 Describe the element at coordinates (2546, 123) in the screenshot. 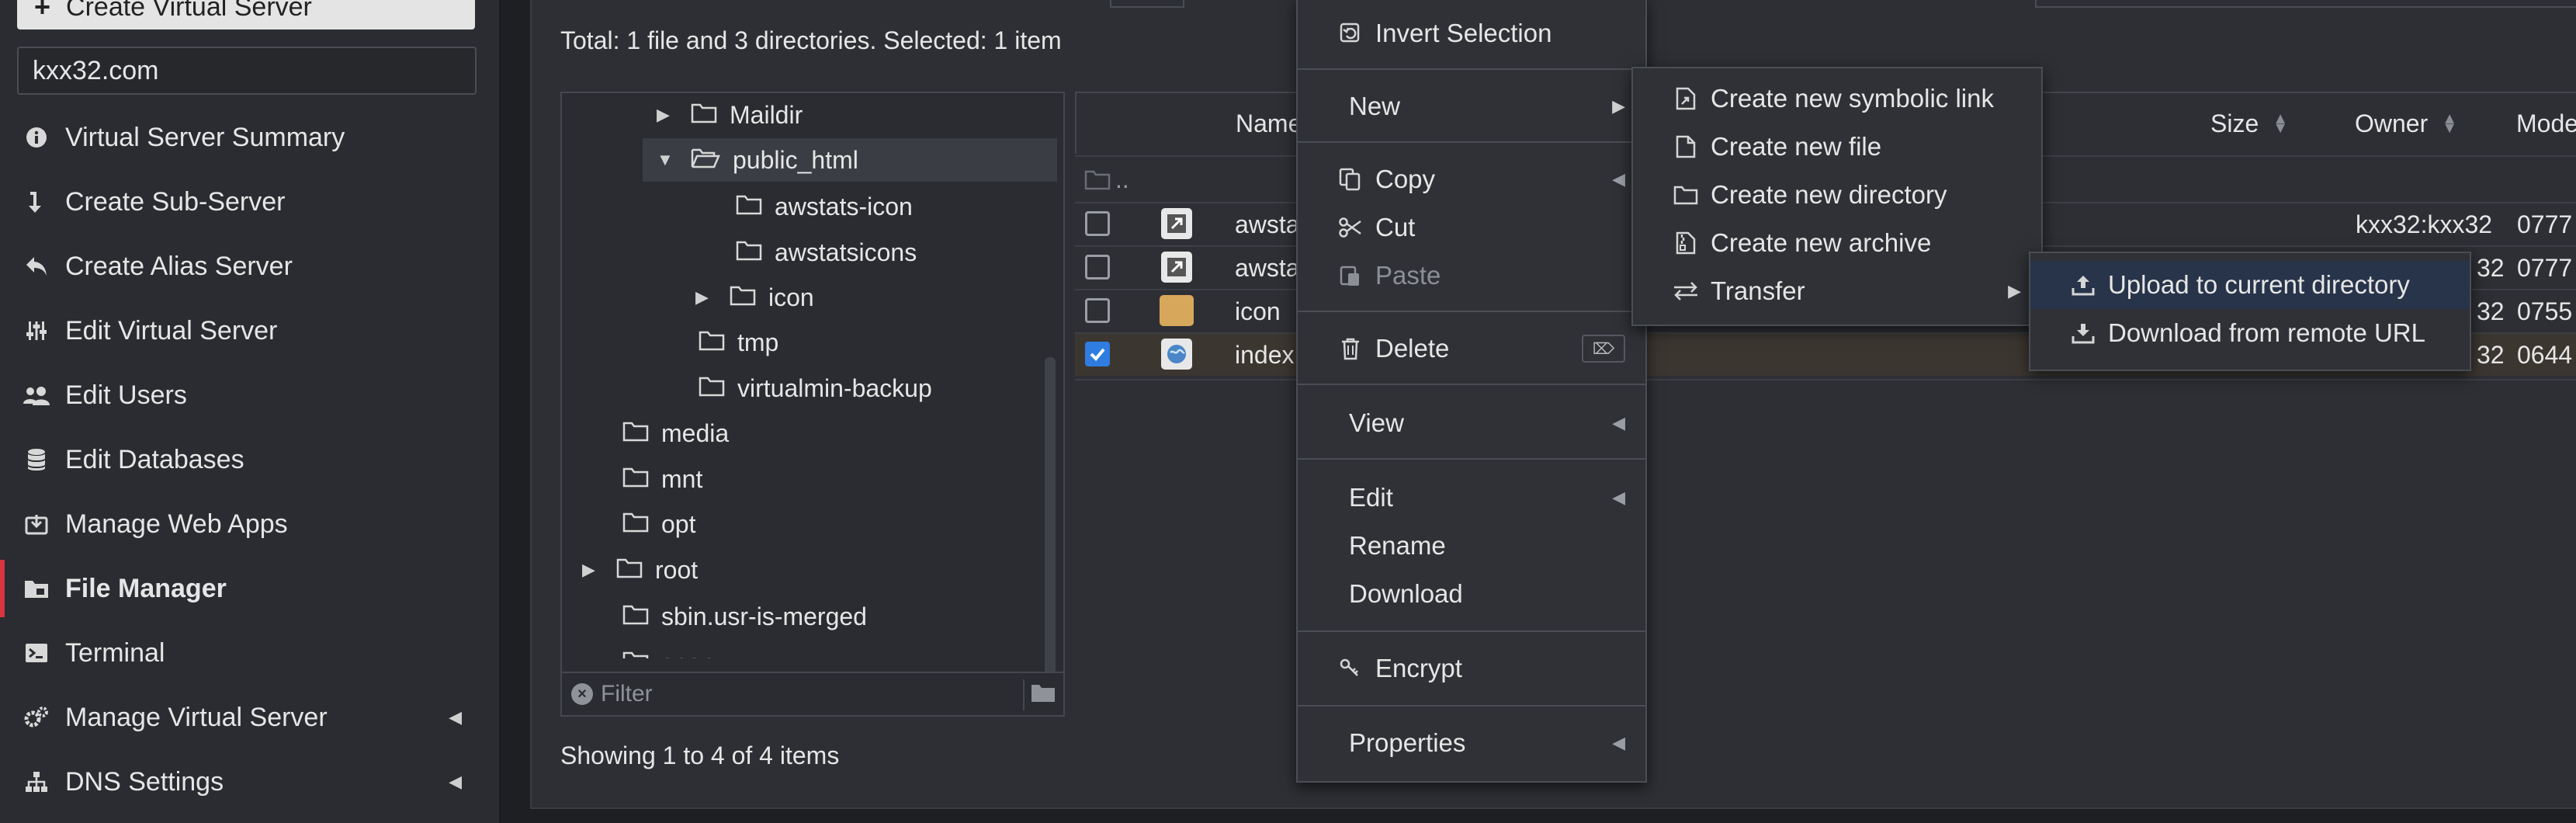

I see `column-header-mode: Mode` at that location.